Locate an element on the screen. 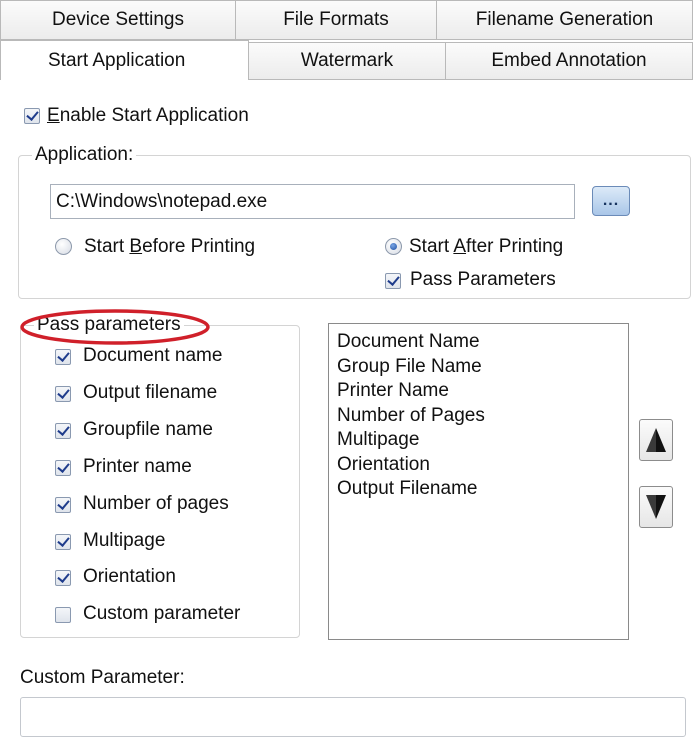 The image size is (693, 737). triangle-down-icon is located at coordinates (656, 507).